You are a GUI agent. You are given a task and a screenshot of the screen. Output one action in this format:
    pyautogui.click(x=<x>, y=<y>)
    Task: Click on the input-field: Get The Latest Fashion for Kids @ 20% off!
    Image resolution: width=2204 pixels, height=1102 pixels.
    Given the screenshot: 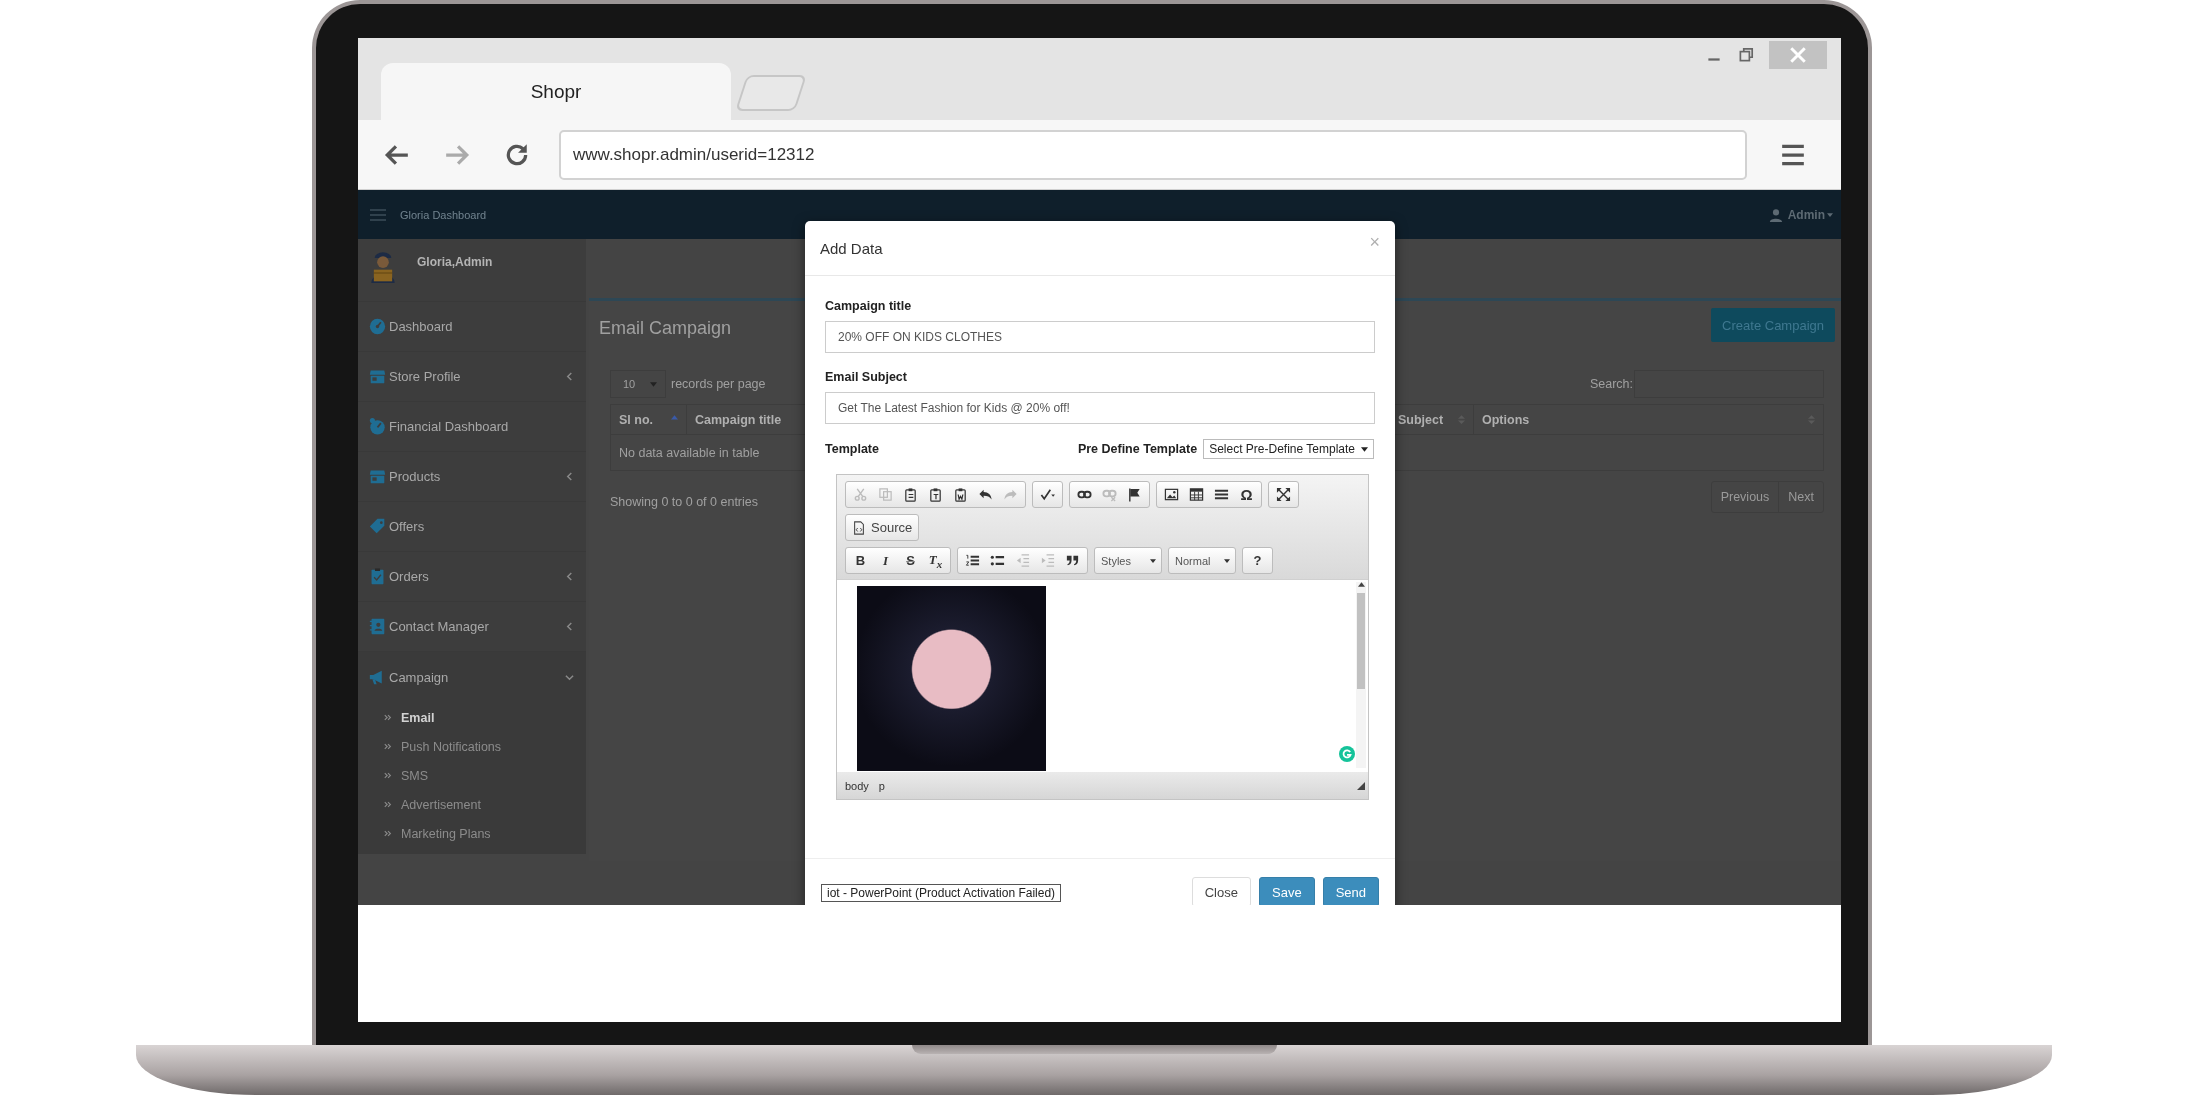 What is the action you would take?
    pyautogui.click(x=1100, y=408)
    